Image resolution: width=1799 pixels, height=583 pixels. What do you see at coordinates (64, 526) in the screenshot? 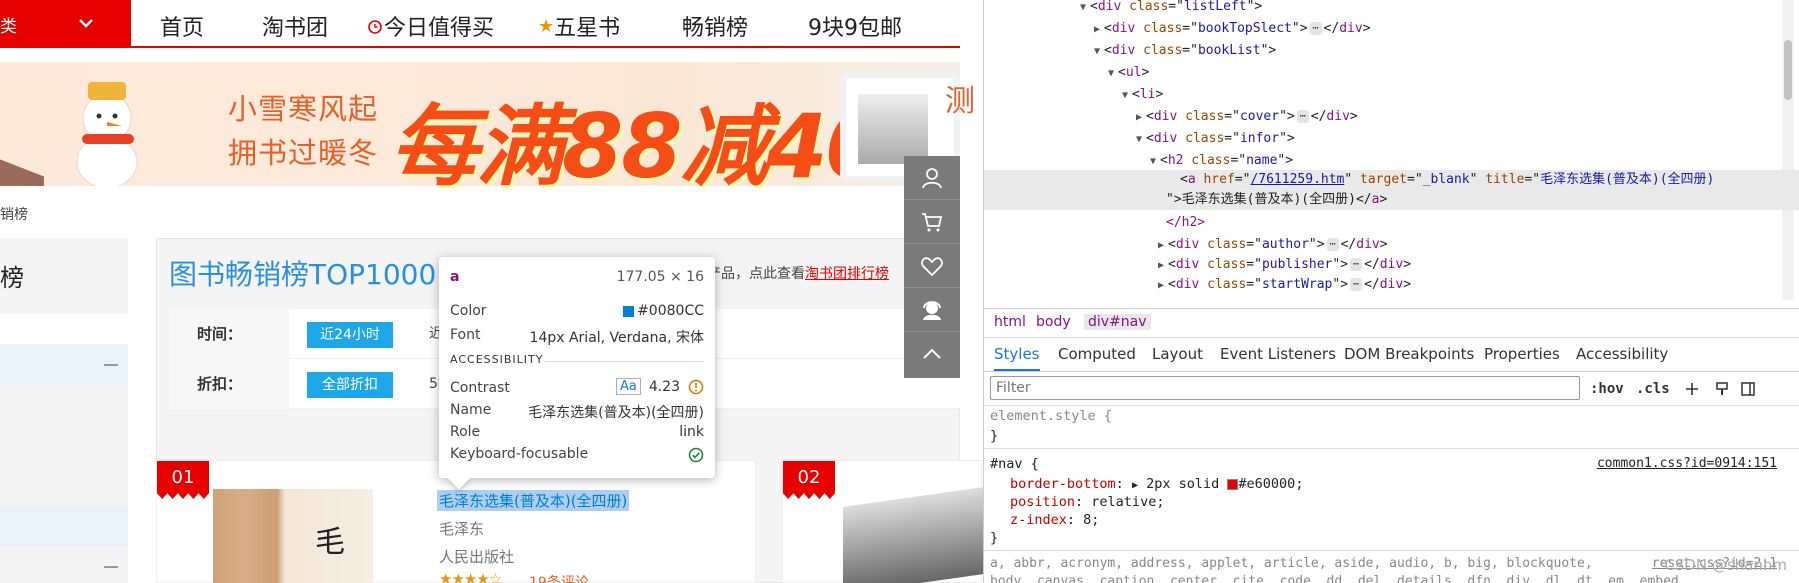
I see `sidebar-item-selected` at bounding box center [64, 526].